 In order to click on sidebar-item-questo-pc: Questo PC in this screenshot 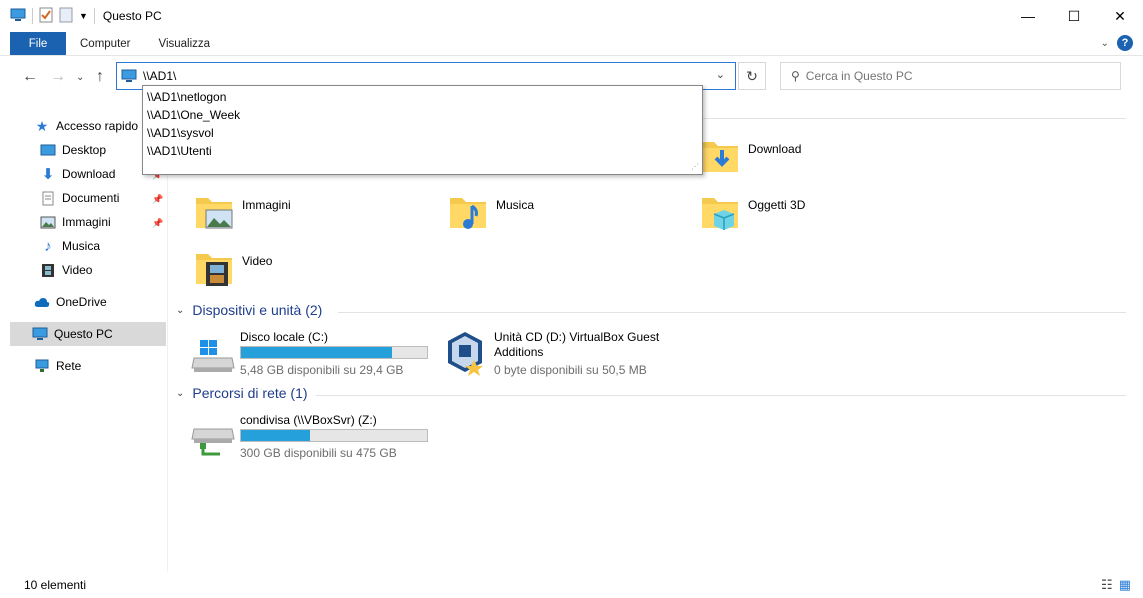, I will do `click(88, 334)`.